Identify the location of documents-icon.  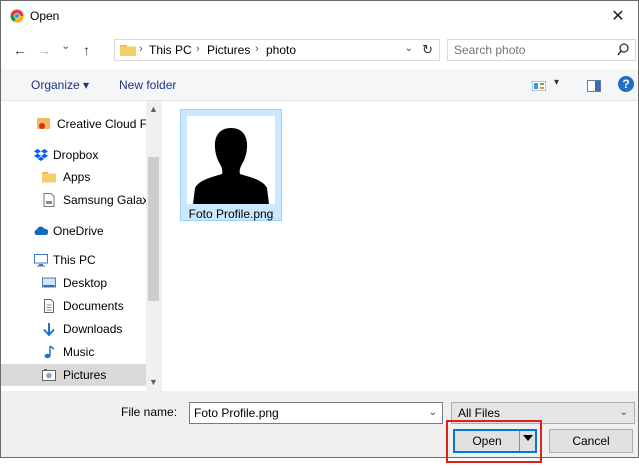
(49, 306).